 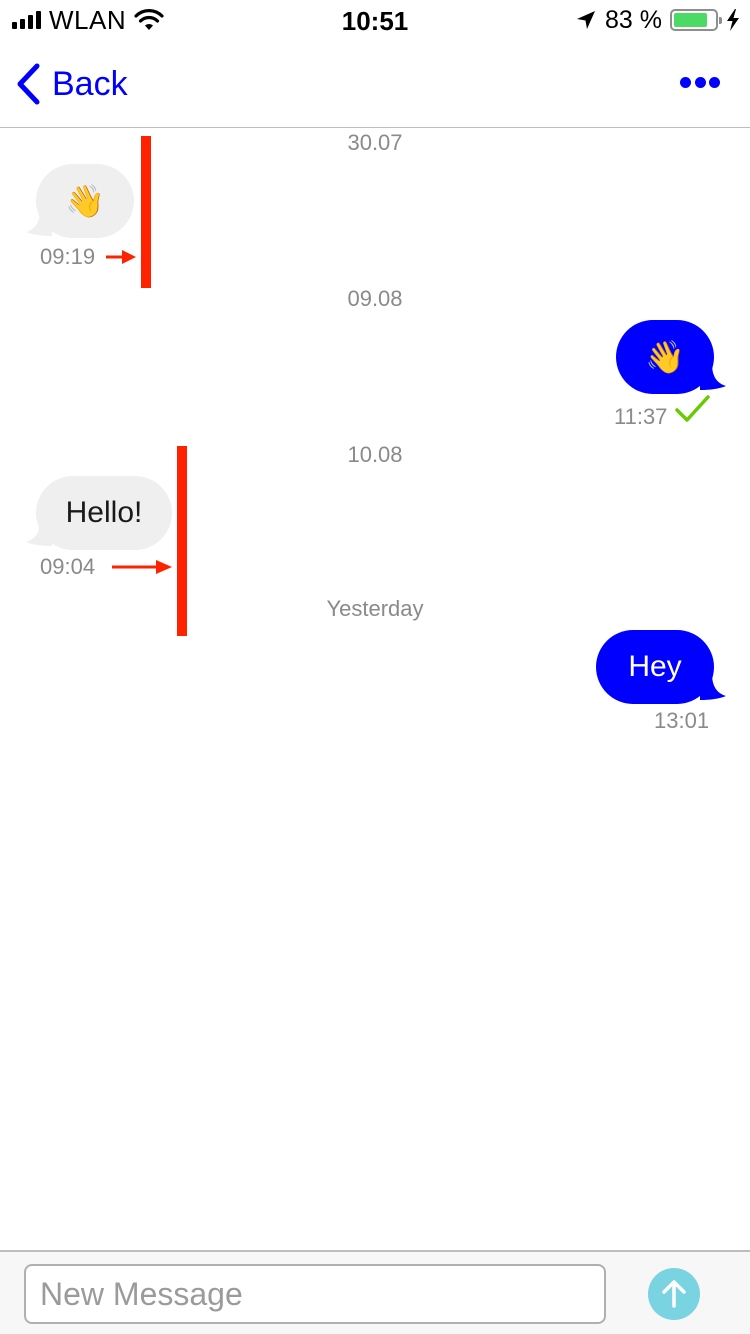 What do you see at coordinates (375, 298) in the screenshot?
I see `date-separator: 09.08` at bounding box center [375, 298].